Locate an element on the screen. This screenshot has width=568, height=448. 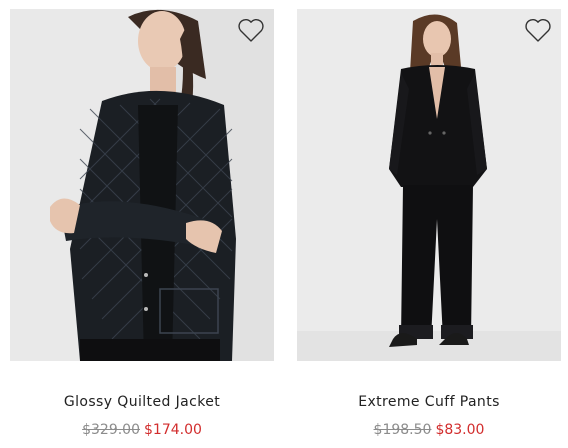
product-name: Extreme Cuff Pants is located at coordinates (429, 402).